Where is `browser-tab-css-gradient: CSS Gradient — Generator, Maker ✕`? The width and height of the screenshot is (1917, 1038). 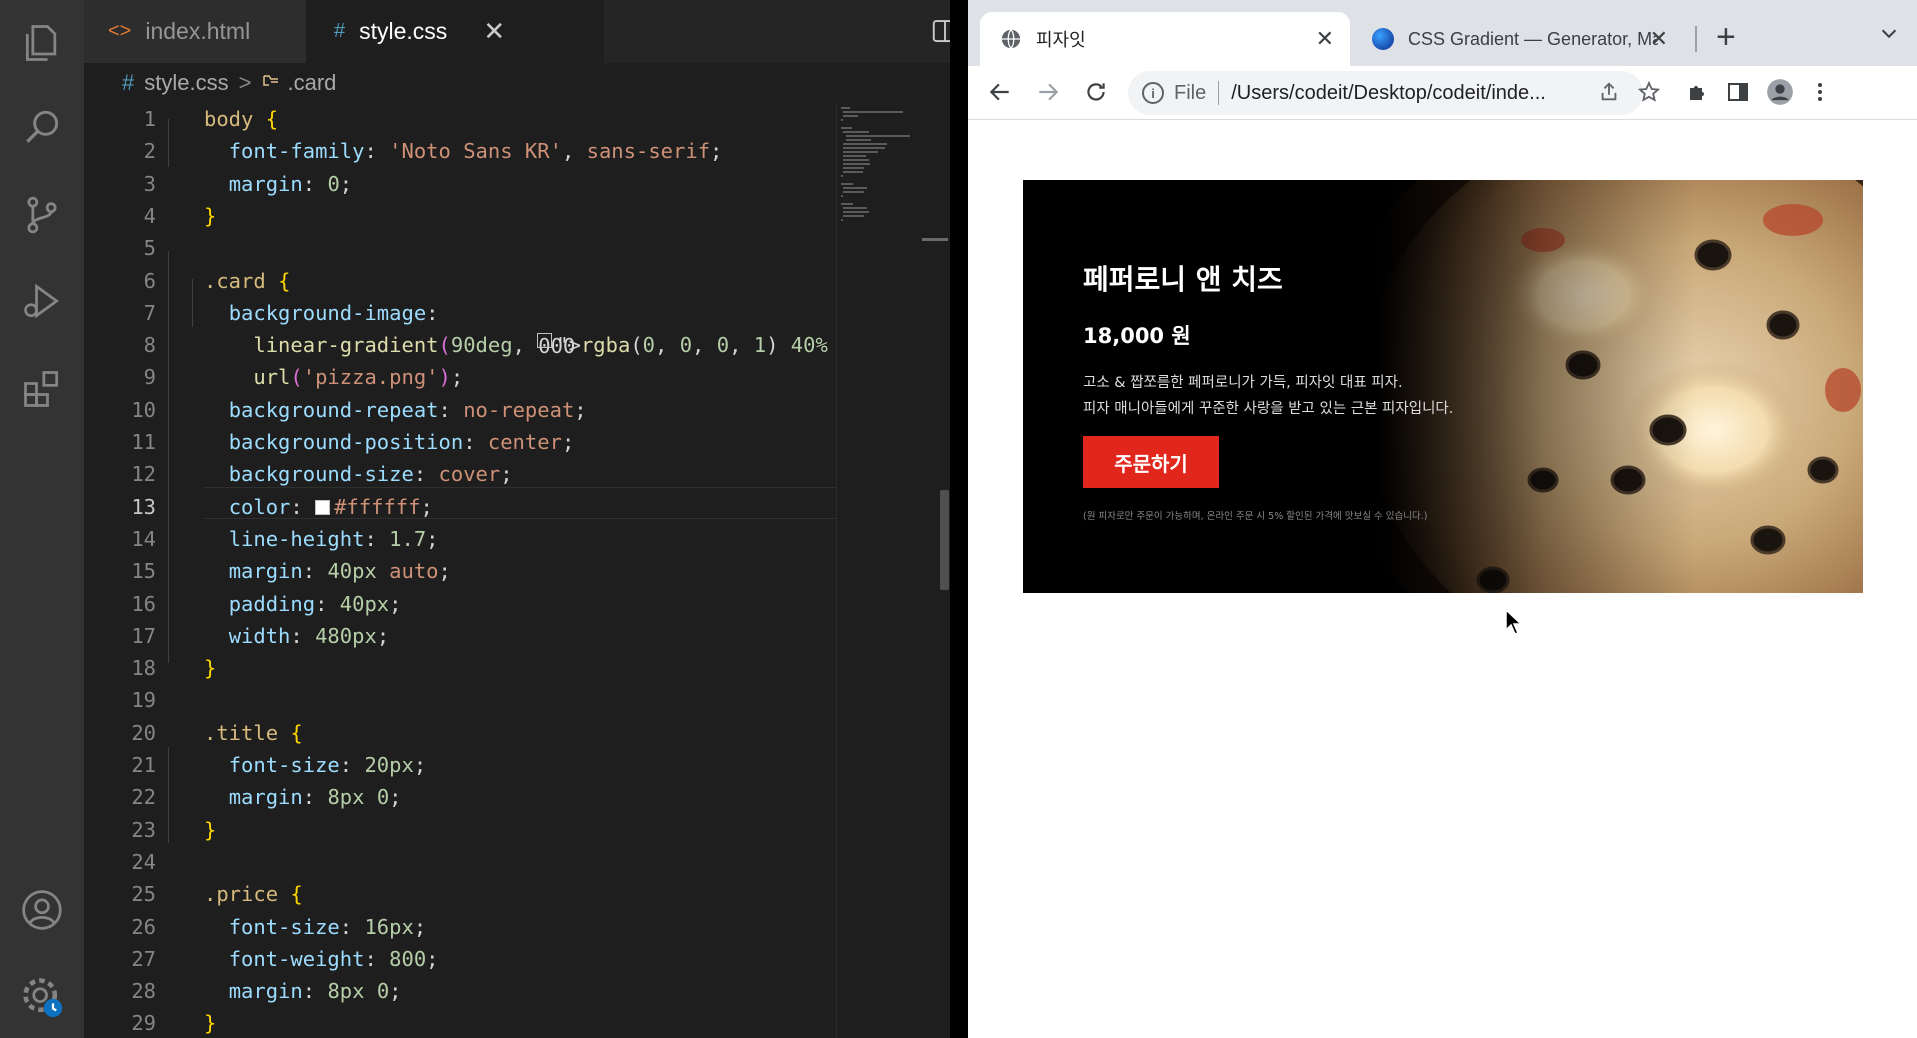 browser-tab-css-gradient: CSS Gradient — Generator, Maker ✕ is located at coordinates (1517, 39).